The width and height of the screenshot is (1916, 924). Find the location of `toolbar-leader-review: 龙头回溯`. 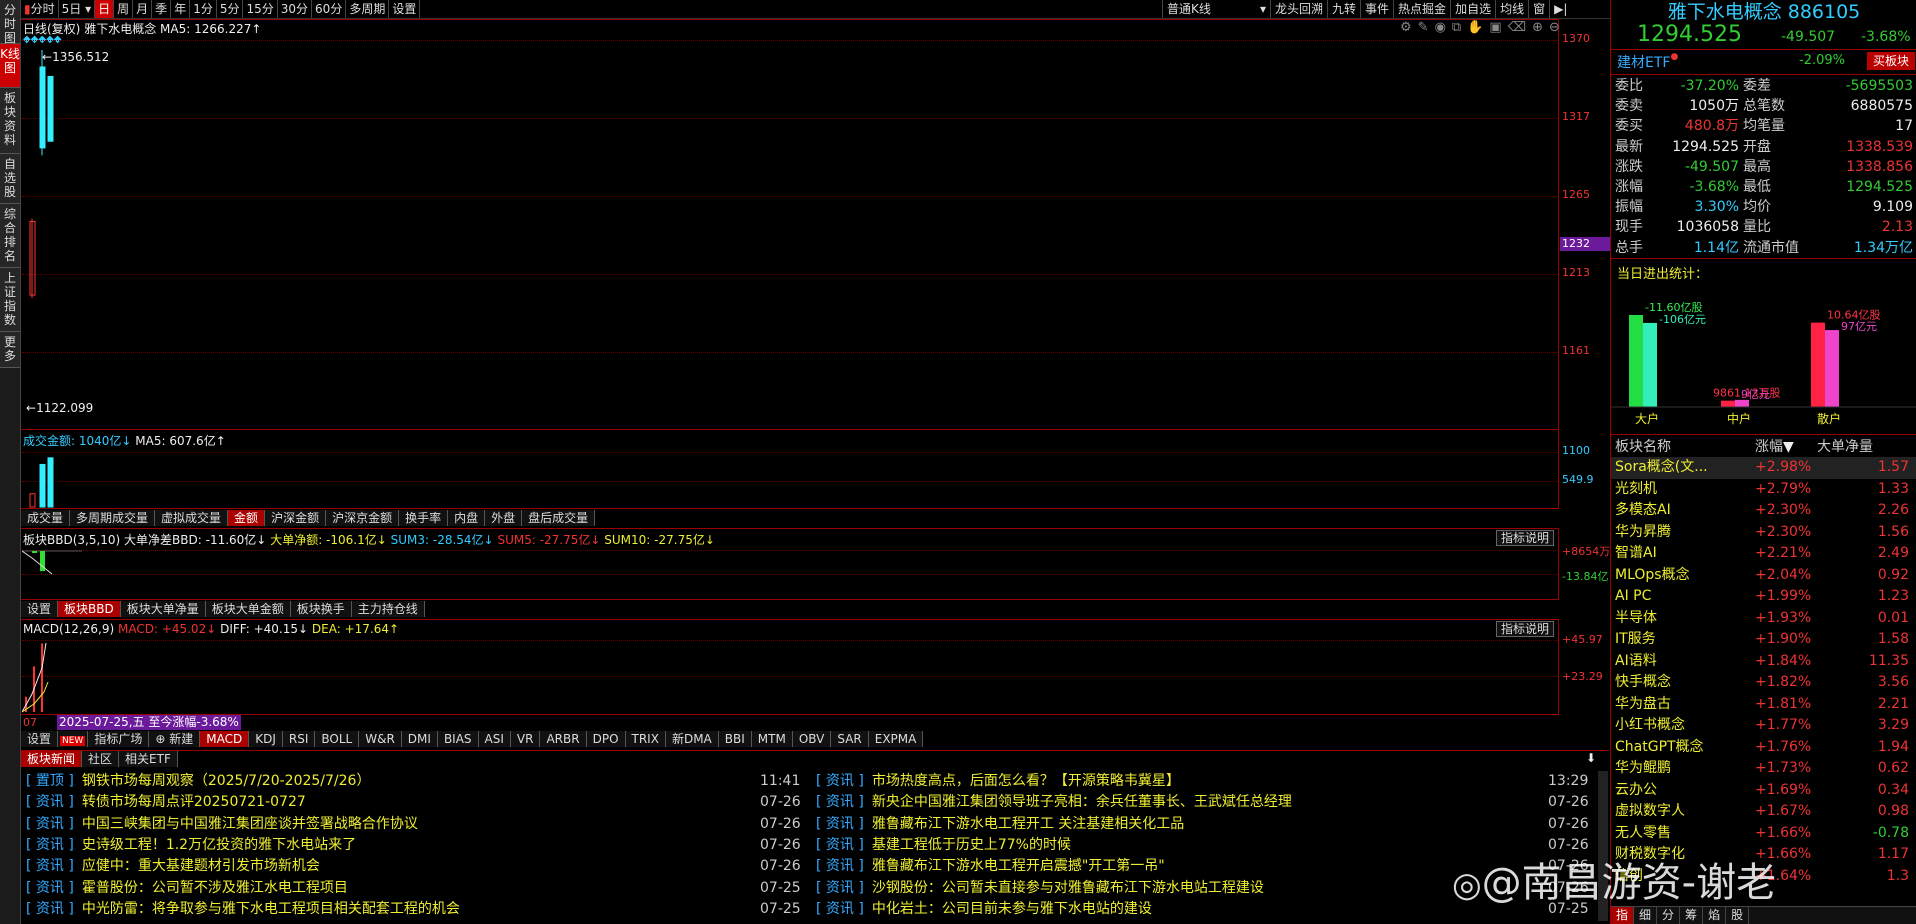

toolbar-leader-review: 龙头回溯 is located at coordinates (1298, 9).